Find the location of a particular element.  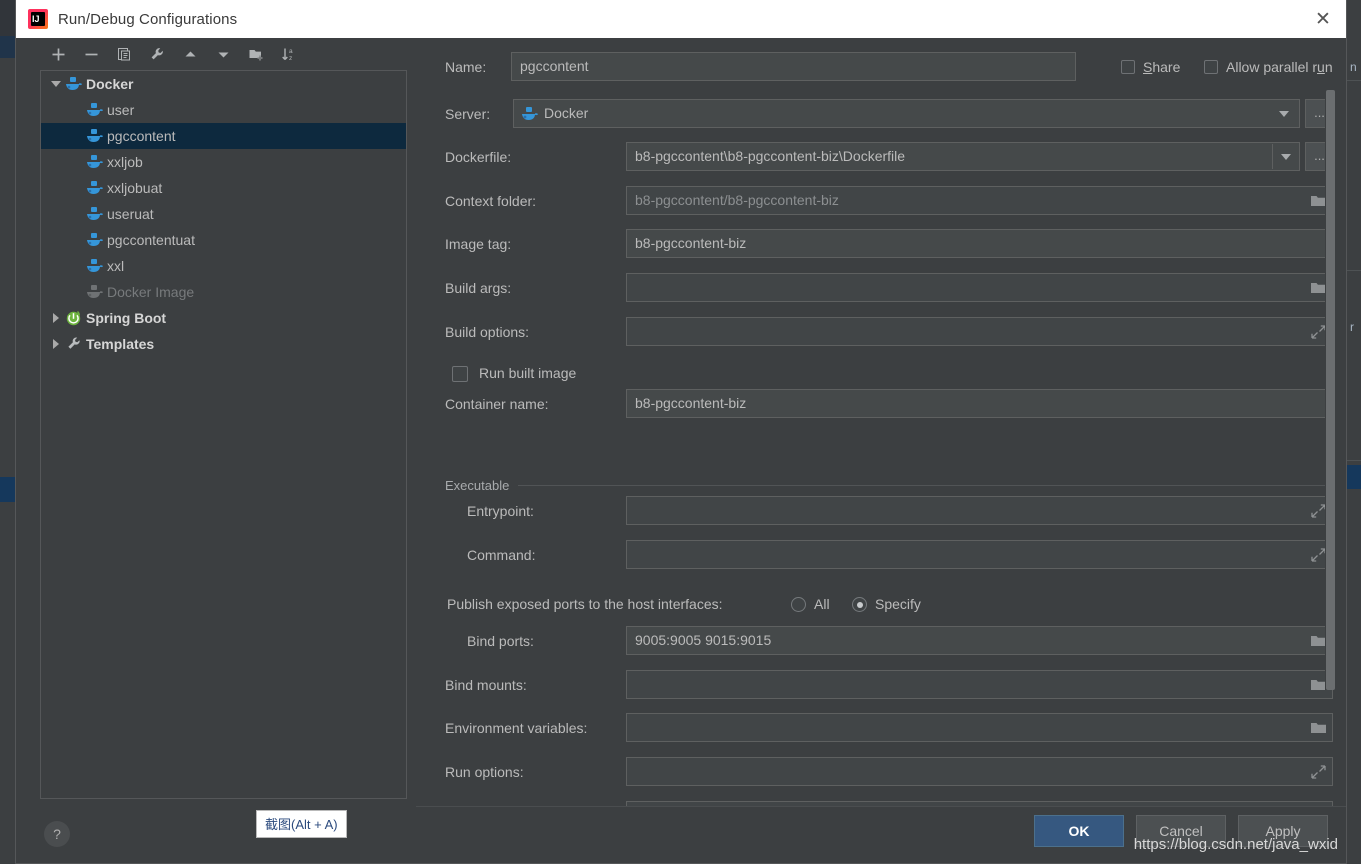

name-label: Name: is located at coordinates (466, 67).